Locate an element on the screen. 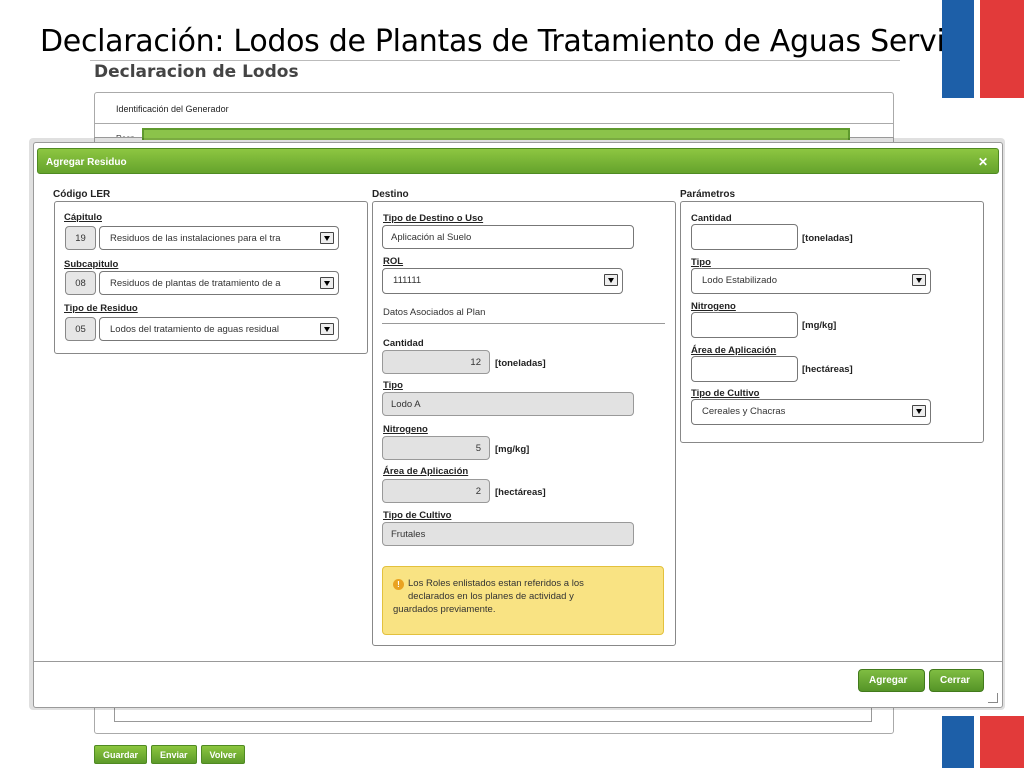 The image size is (1024, 768). destino-nitrogeno-label: Nitrogeno is located at coordinates (405, 429).